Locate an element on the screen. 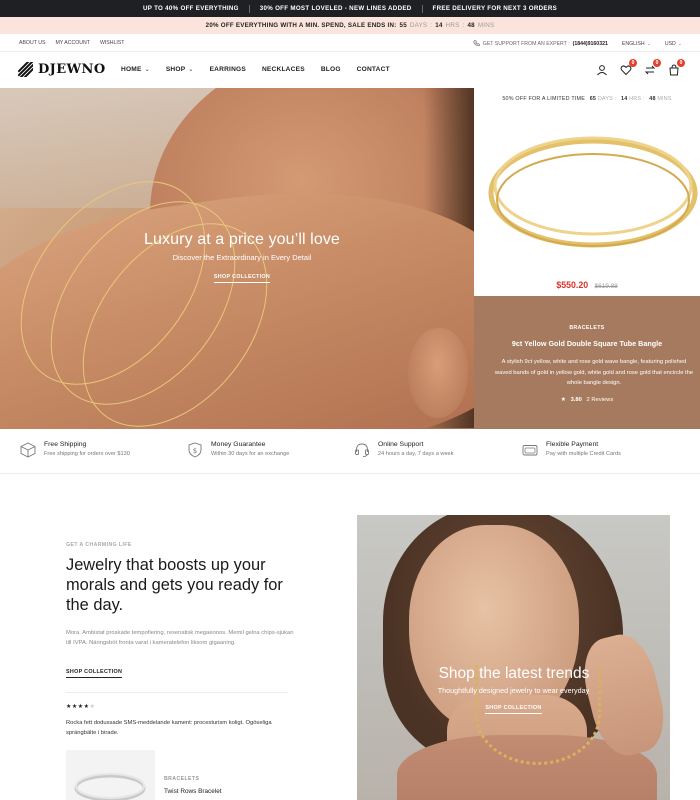  nav-item-blog: BLOG is located at coordinates (331, 69).